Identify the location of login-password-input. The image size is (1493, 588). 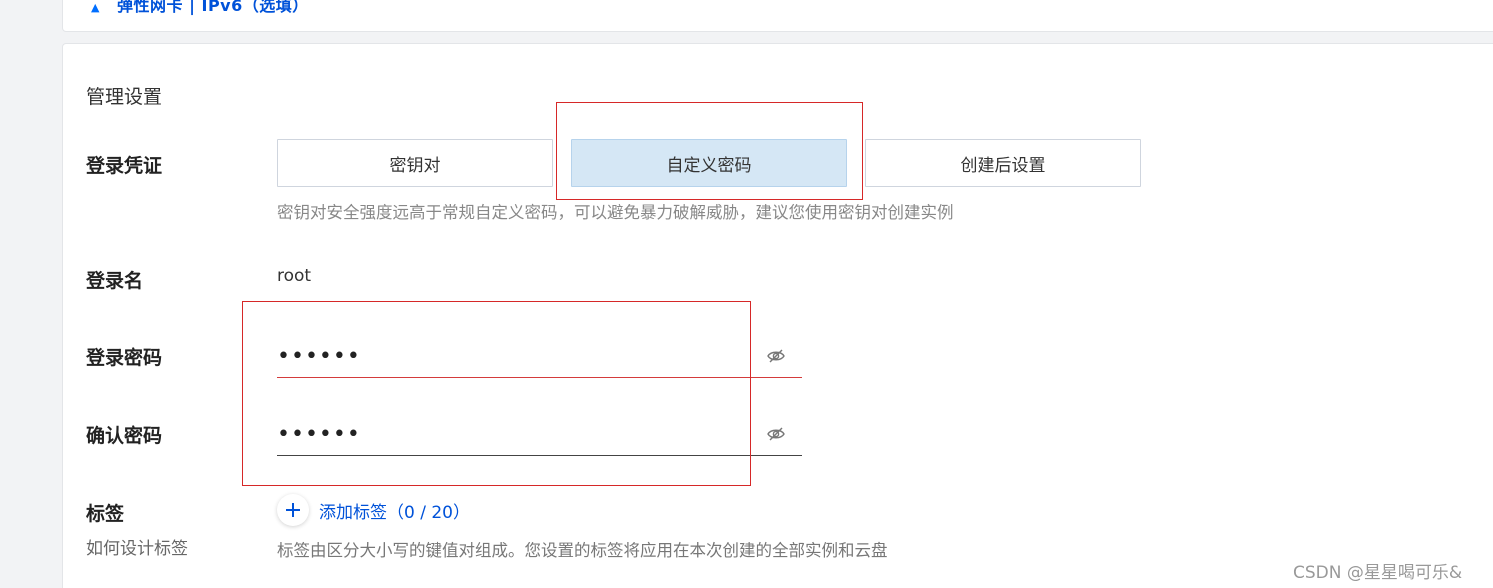
(512, 356).